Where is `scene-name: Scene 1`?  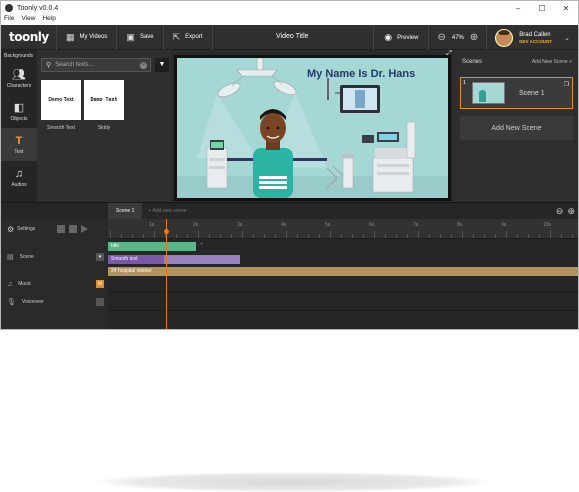
scene-name: Scene 1 is located at coordinates (532, 93).